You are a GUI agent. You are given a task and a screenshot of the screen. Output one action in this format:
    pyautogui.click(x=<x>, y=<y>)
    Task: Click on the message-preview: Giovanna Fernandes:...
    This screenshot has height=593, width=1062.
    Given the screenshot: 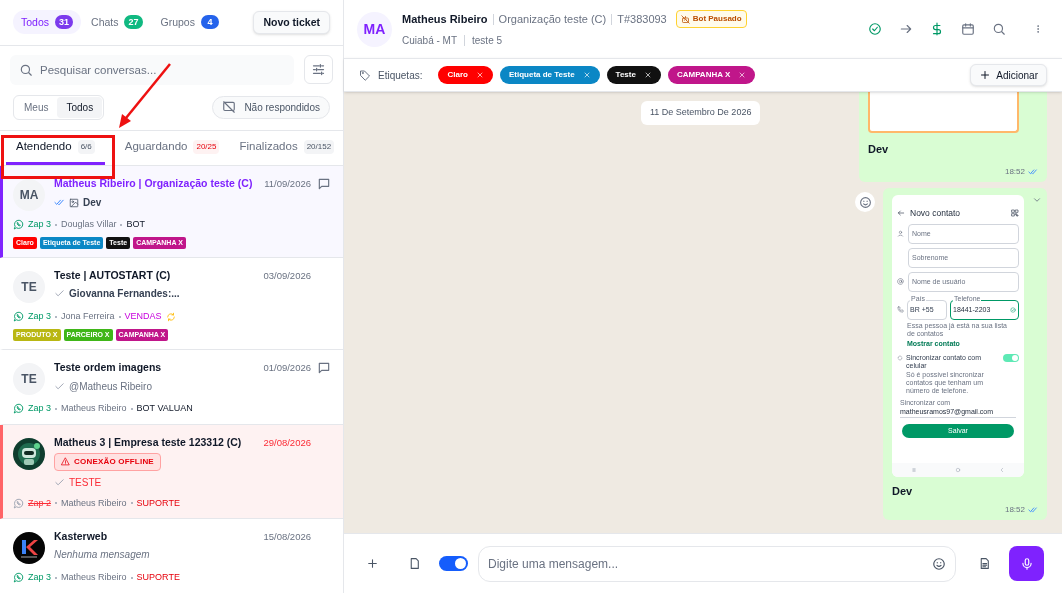 What is the action you would take?
    pyautogui.click(x=124, y=294)
    